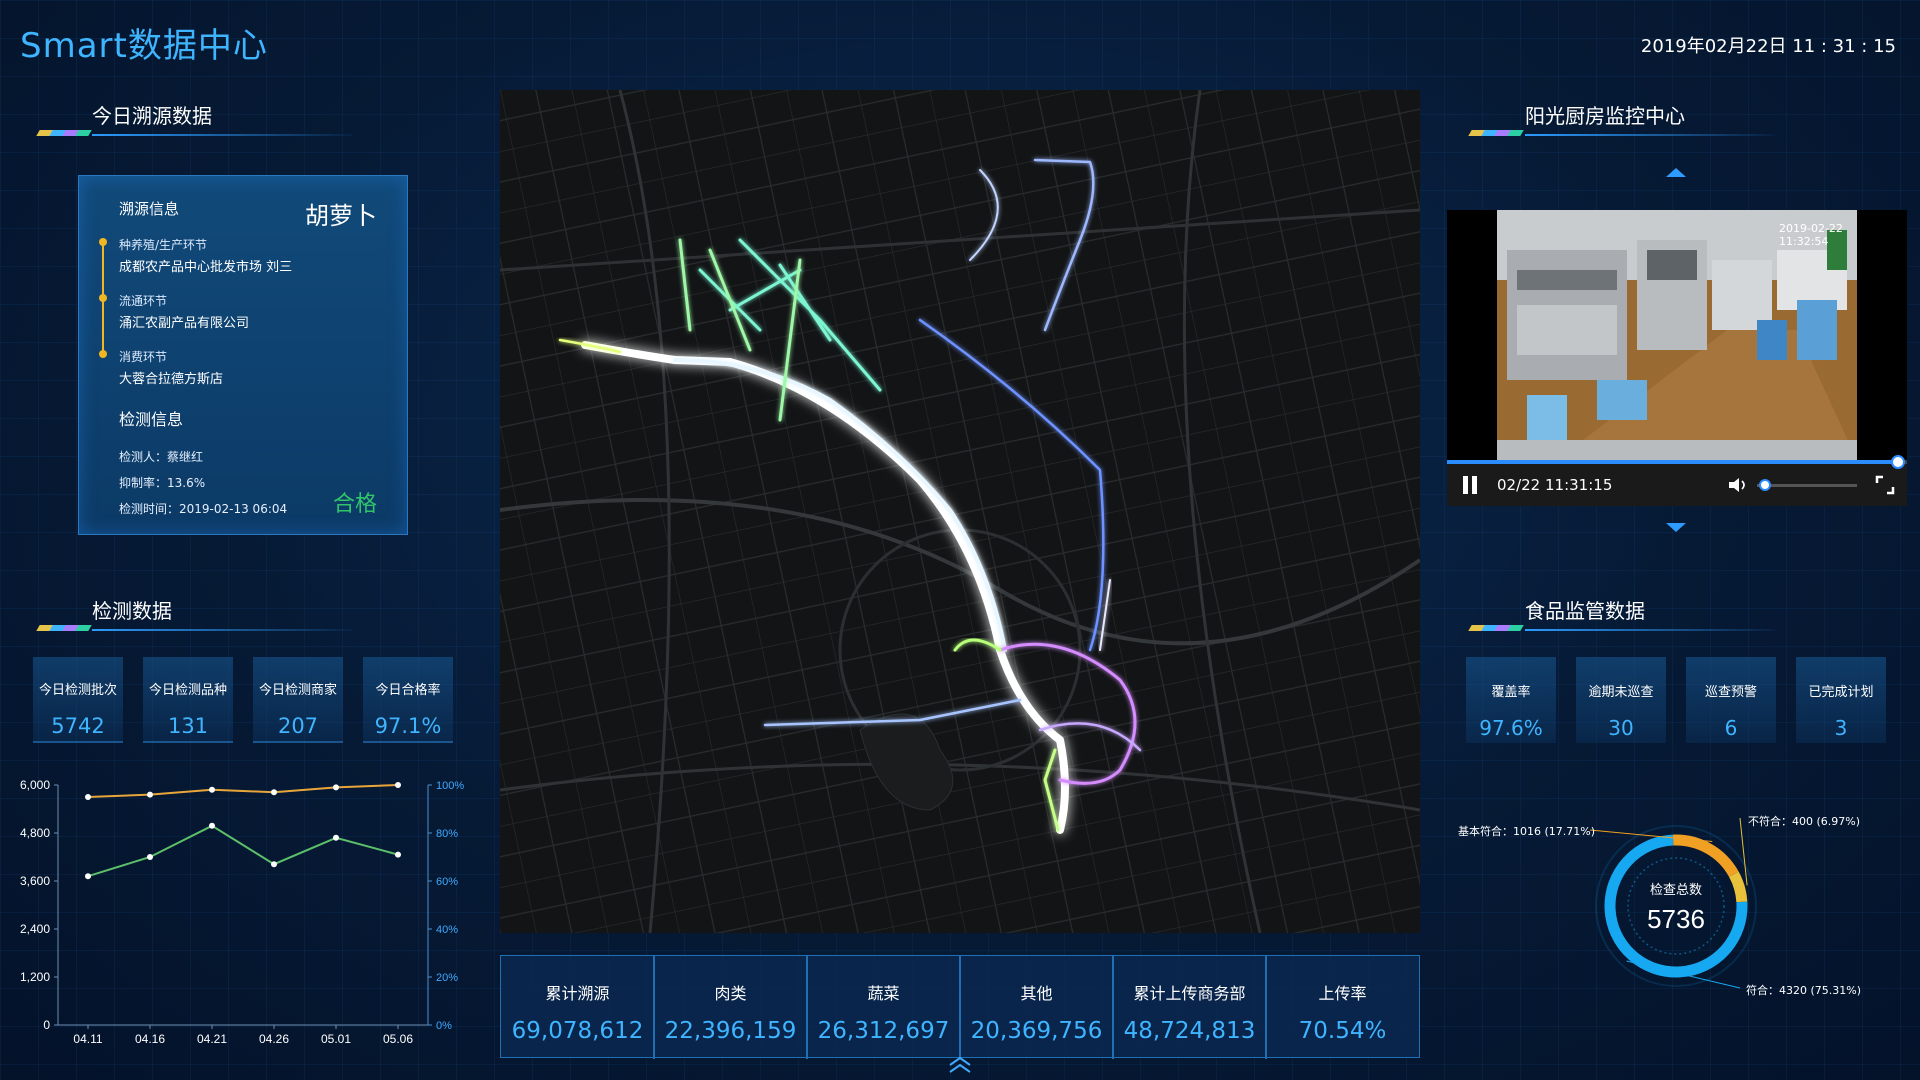 The height and width of the screenshot is (1080, 1920). I want to click on x-tick-label: 04.11, so click(87, 1039).